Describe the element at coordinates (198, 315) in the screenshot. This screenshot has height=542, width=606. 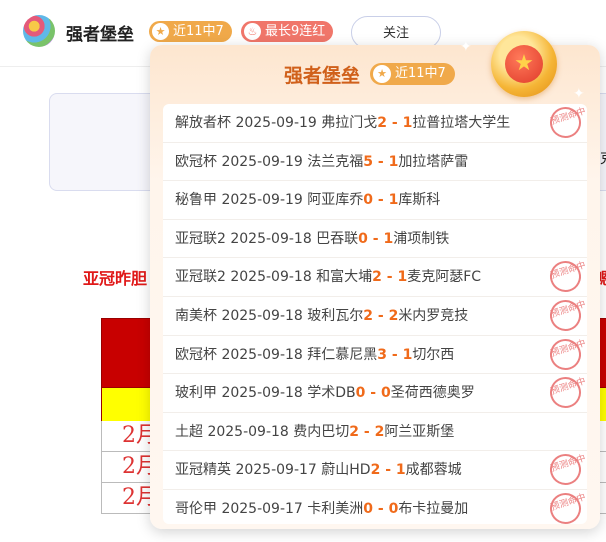
I see `match-league: 南美杯` at that location.